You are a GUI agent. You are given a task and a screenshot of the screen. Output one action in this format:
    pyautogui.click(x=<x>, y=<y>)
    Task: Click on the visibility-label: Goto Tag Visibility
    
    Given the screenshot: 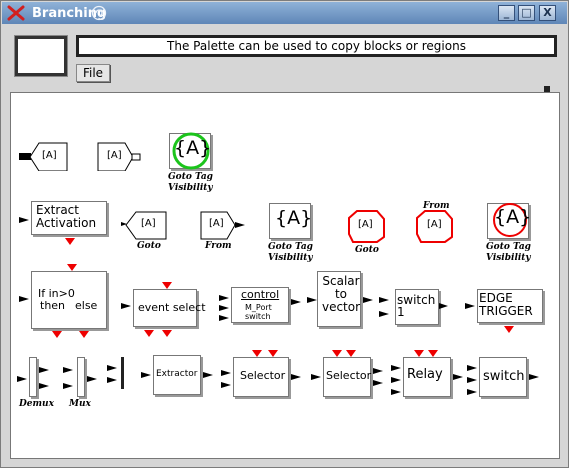 What is the action you would take?
    pyautogui.click(x=290, y=252)
    